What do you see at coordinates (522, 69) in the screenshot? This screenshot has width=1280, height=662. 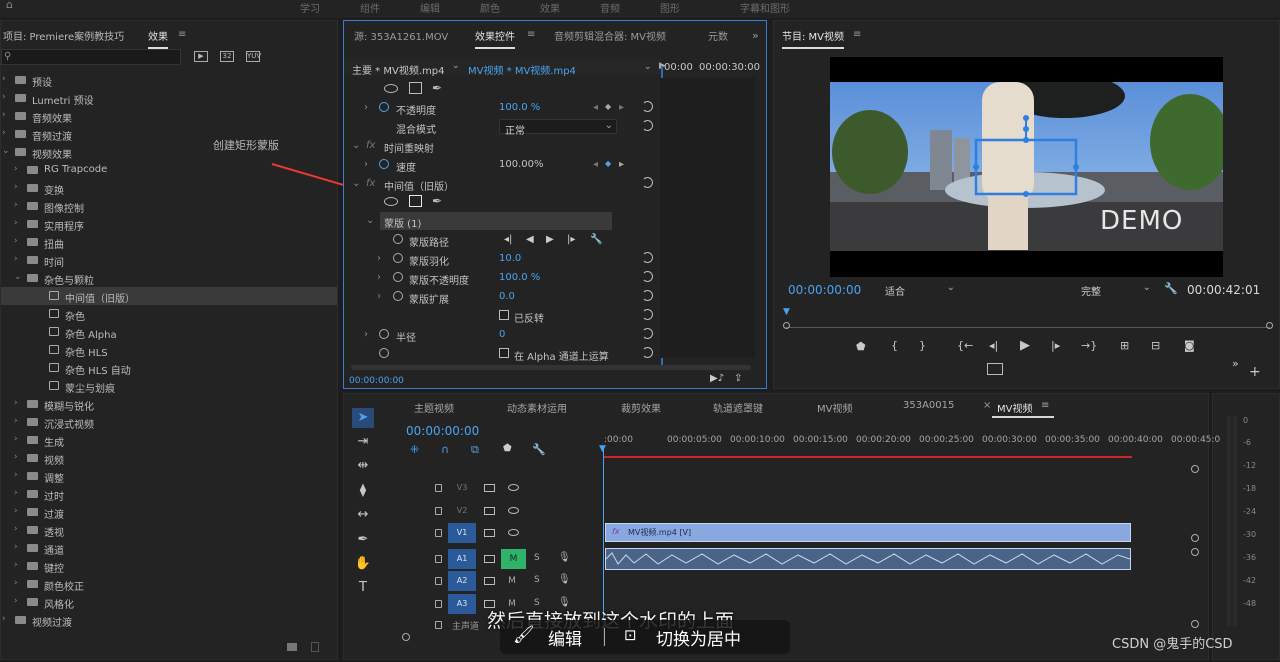 I see `clip-label: MV视频 * MV视频.mp4` at bounding box center [522, 69].